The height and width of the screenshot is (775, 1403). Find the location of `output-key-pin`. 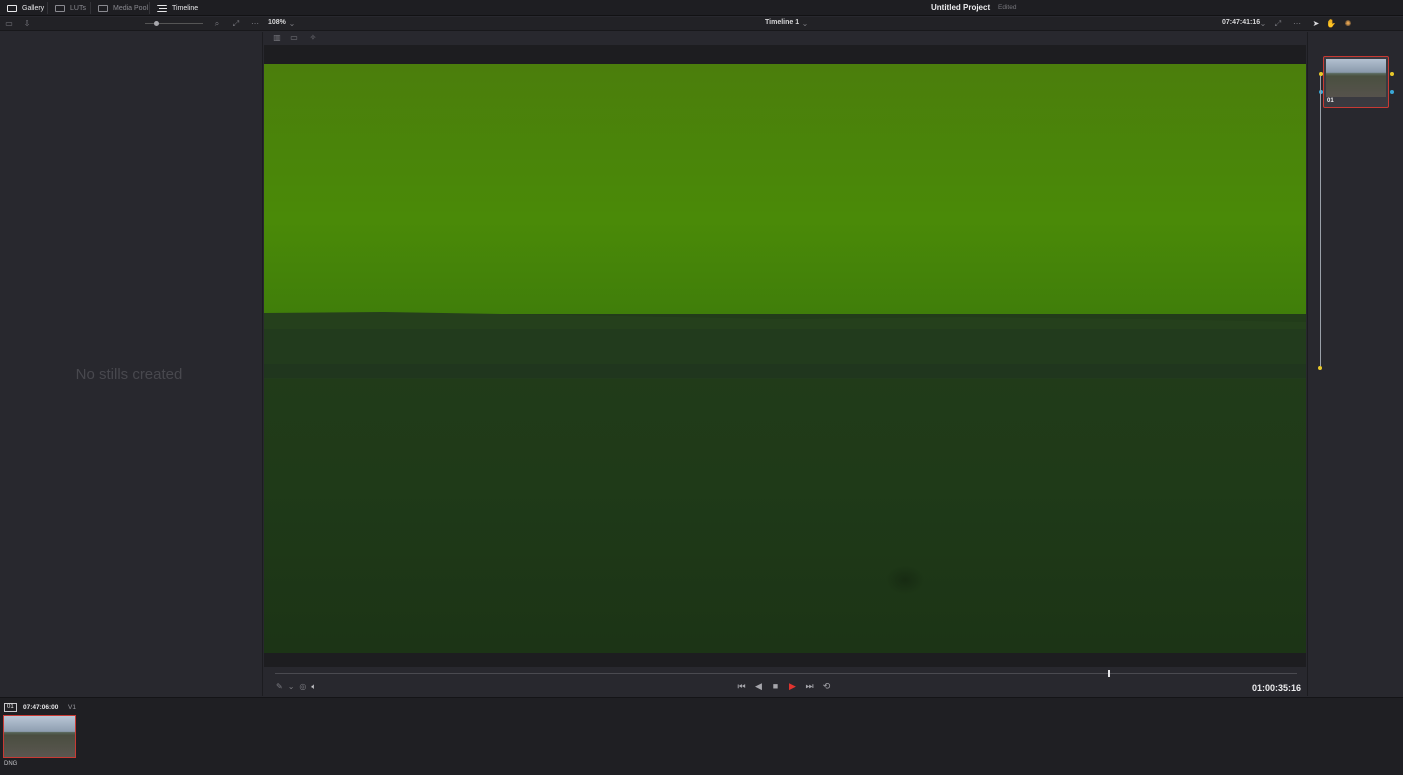

output-key-pin is located at coordinates (1392, 92).